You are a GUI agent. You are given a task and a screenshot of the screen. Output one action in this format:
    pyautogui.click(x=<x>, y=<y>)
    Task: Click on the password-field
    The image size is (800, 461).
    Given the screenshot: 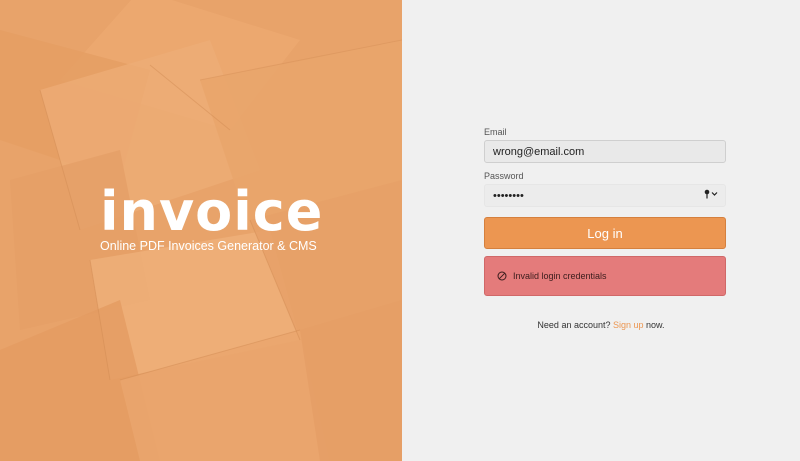 What is the action you would take?
    pyautogui.click(x=605, y=195)
    